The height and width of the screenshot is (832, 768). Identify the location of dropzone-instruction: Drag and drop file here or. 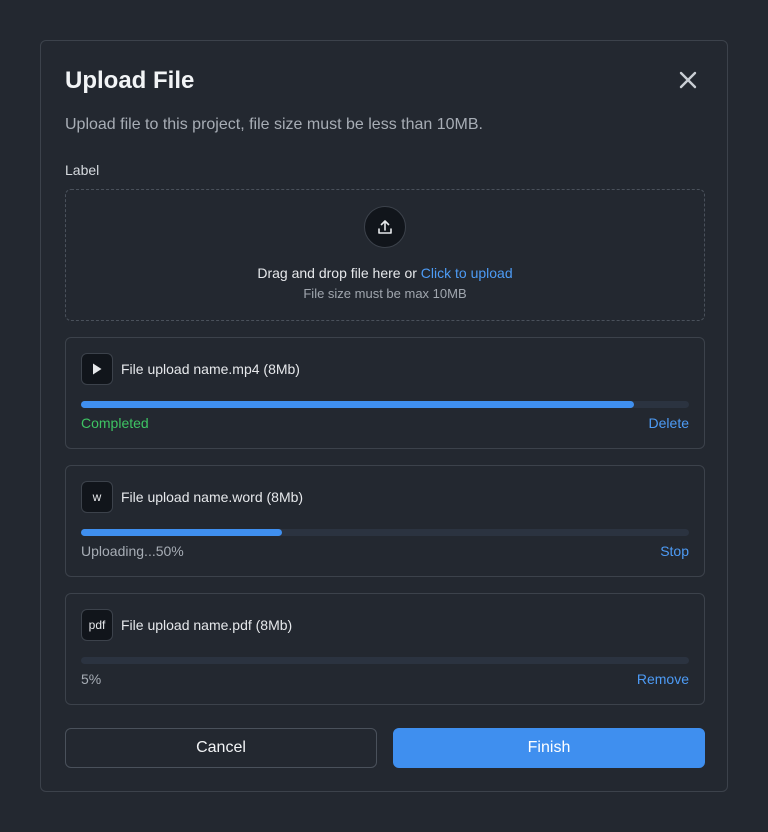
(339, 273).